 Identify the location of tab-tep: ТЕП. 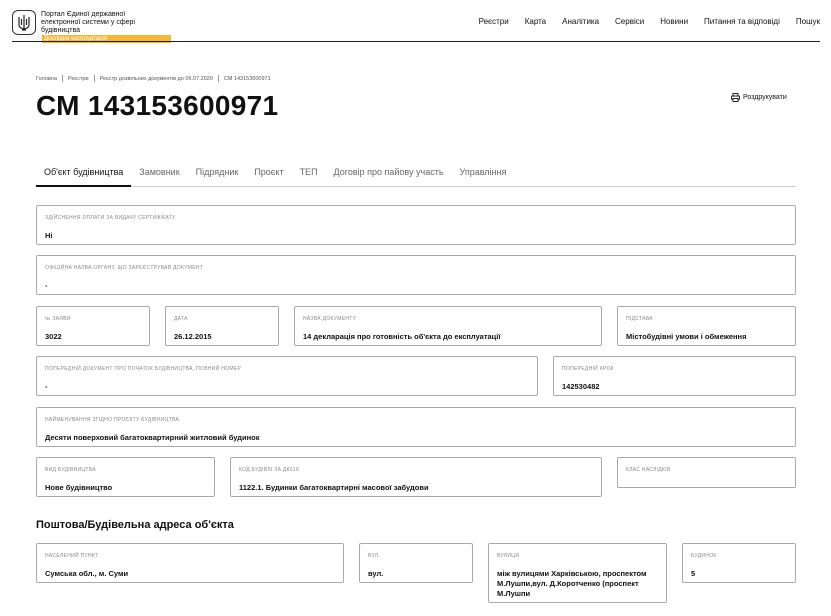
(309, 176).